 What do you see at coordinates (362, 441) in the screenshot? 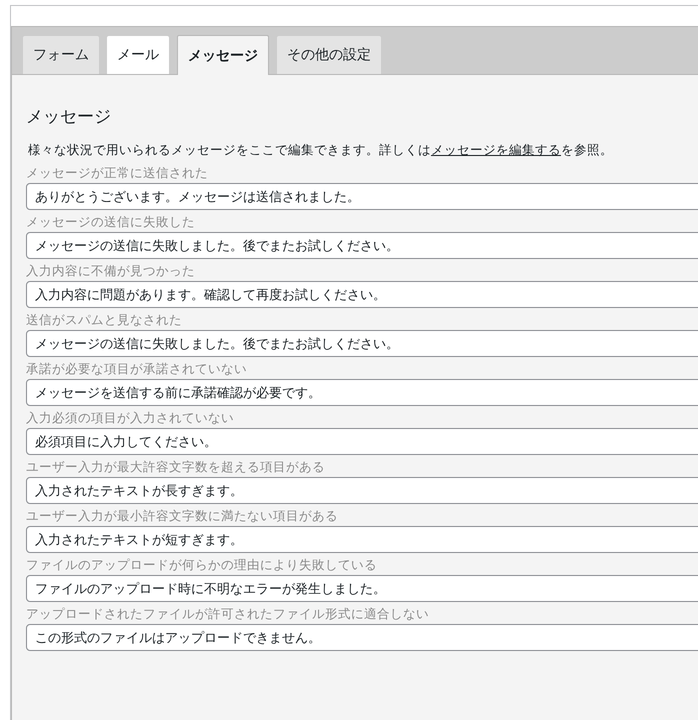
I see `message-input: 必須項目に入力してください。` at bounding box center [362, 441].